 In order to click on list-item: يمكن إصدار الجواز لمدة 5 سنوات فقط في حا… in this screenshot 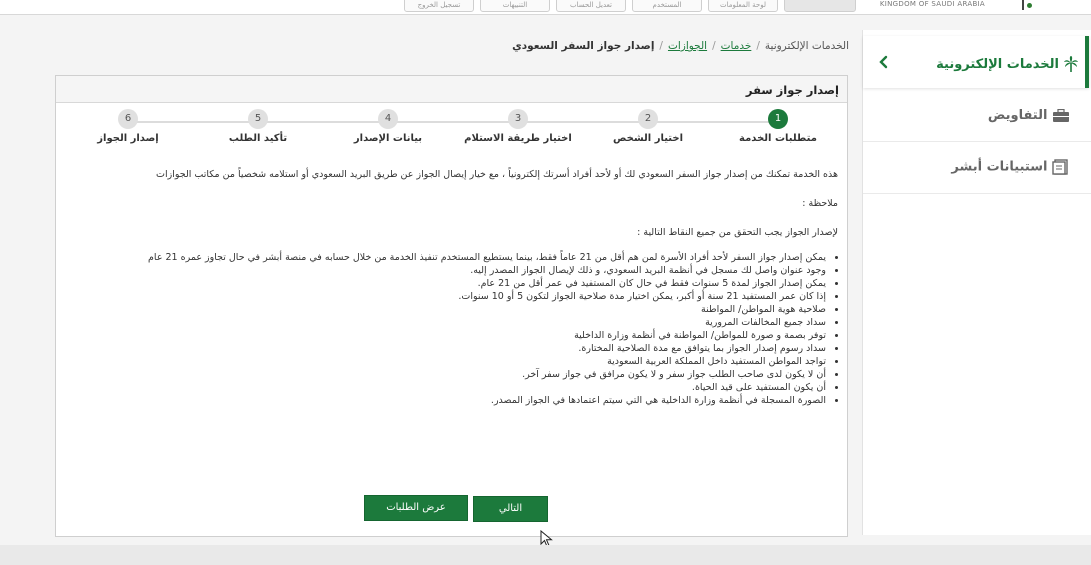, I will do `click(452, 283)`.